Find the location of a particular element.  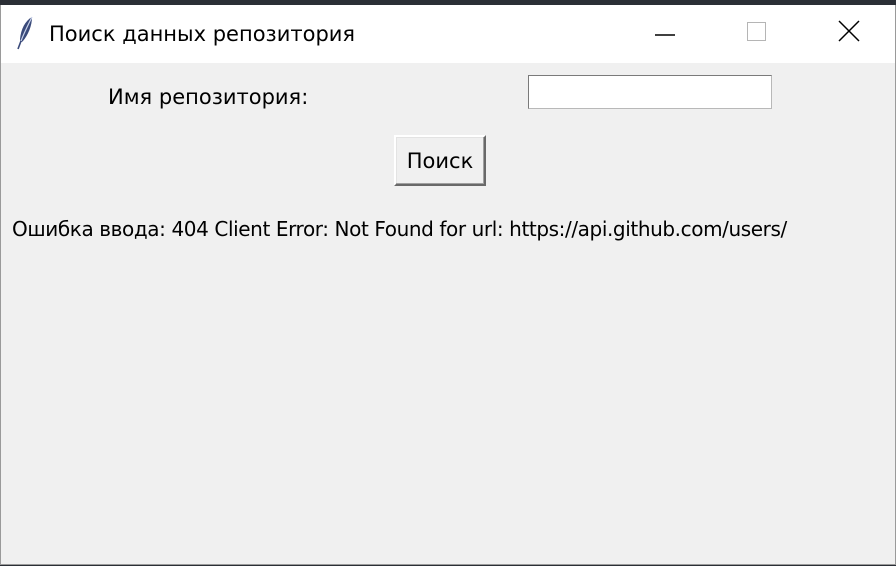

search-button: Поиск is located at coordinates (440, 160).